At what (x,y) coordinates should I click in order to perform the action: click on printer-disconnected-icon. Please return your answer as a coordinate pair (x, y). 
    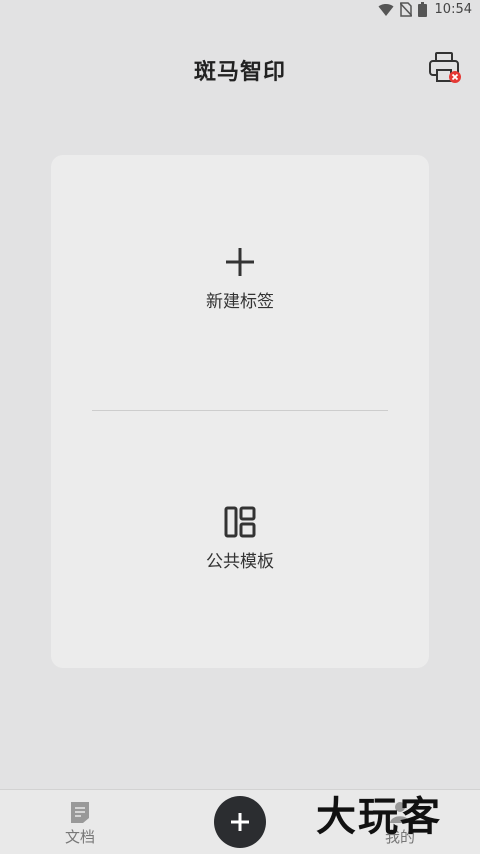
    Looking at the image, I should click on (445, 67).